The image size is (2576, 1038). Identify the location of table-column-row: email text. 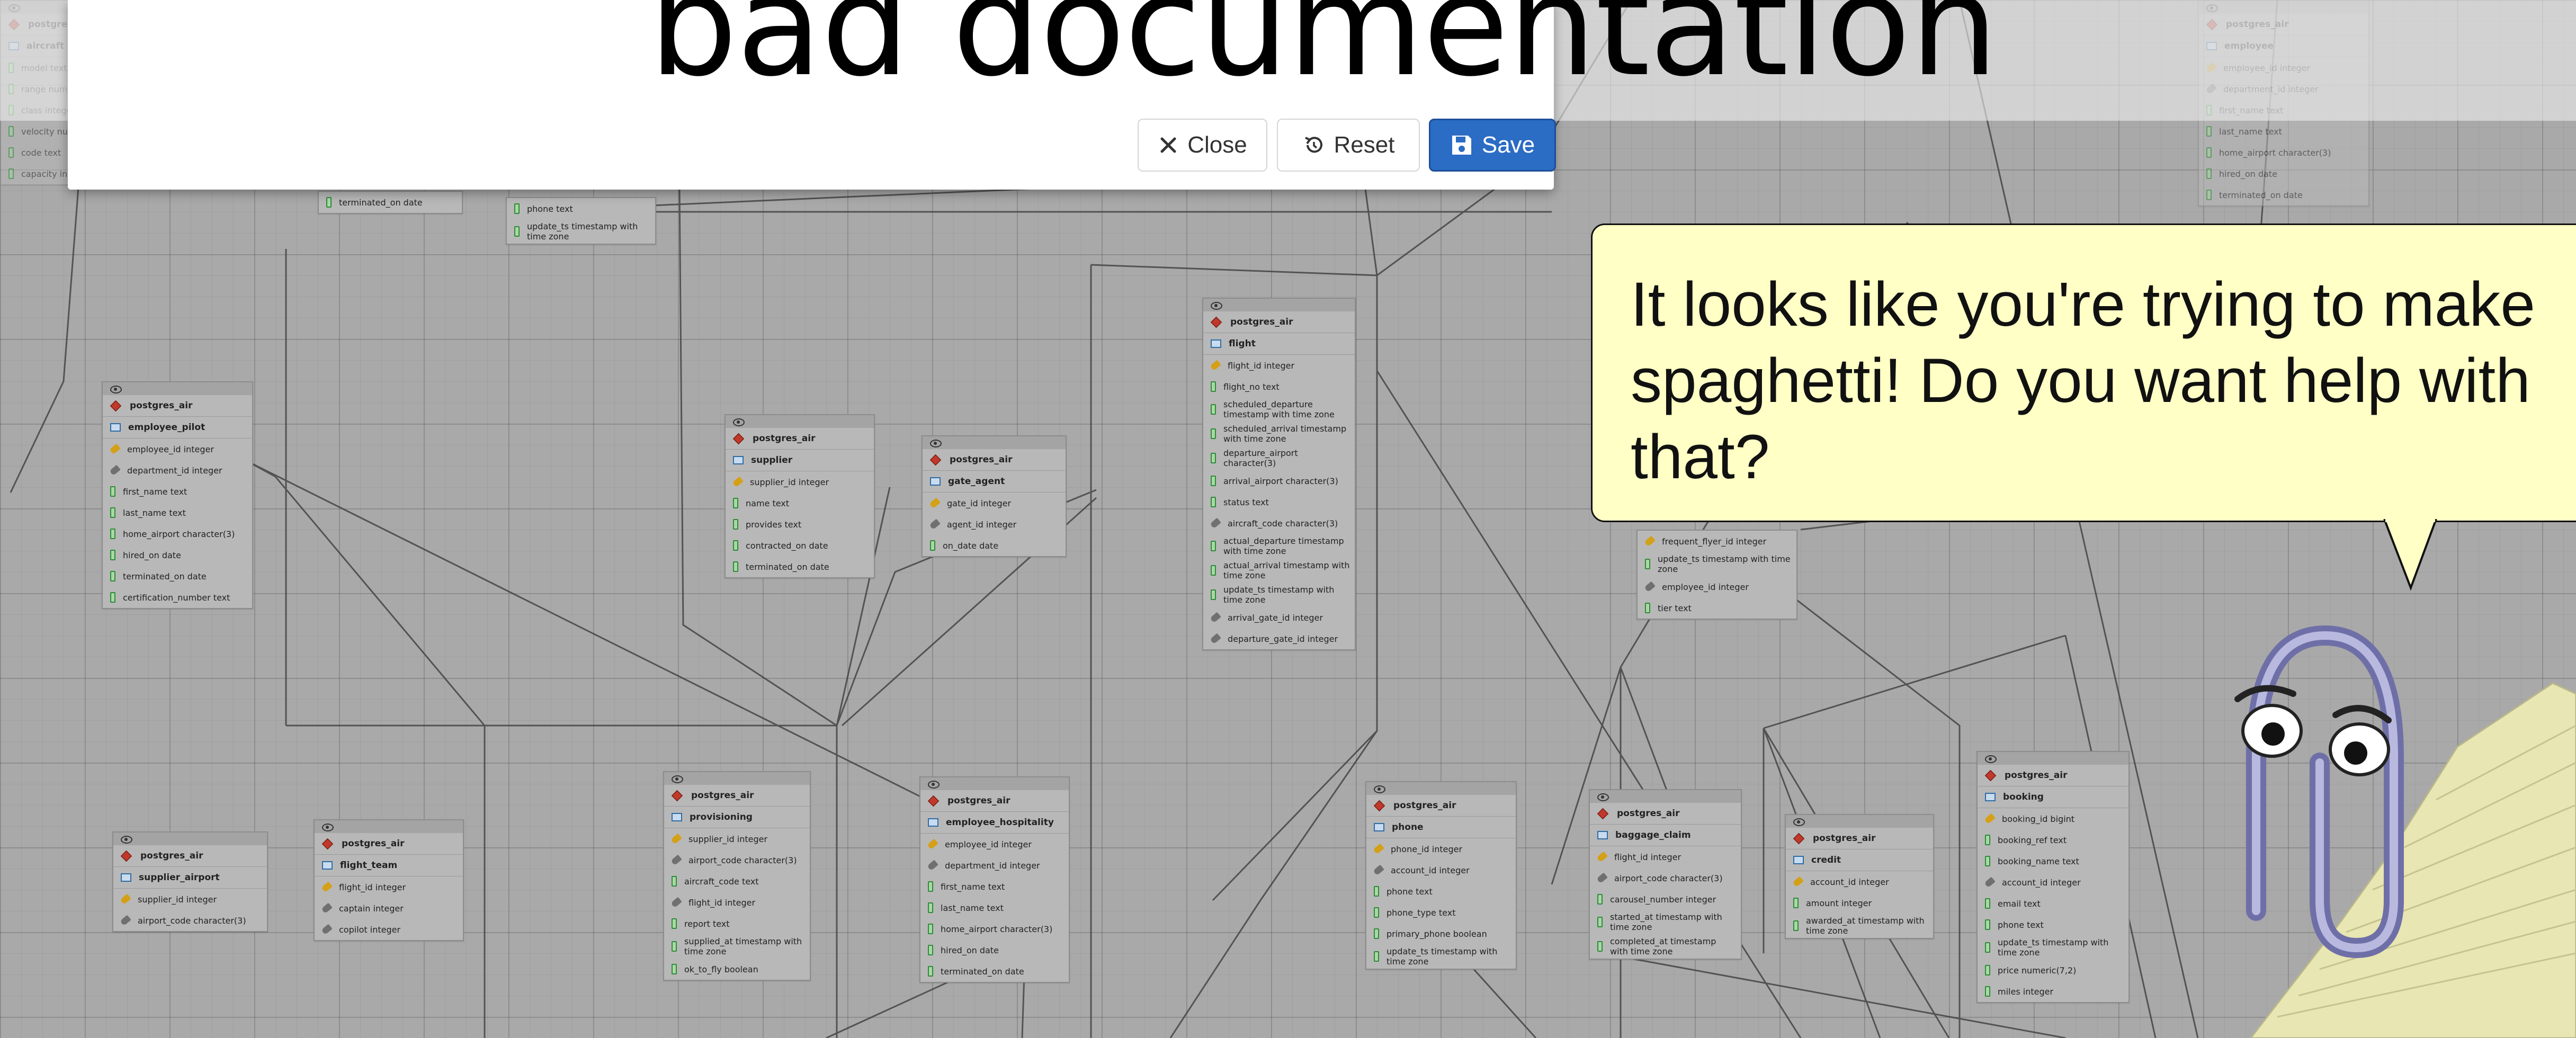
(2053, 904).